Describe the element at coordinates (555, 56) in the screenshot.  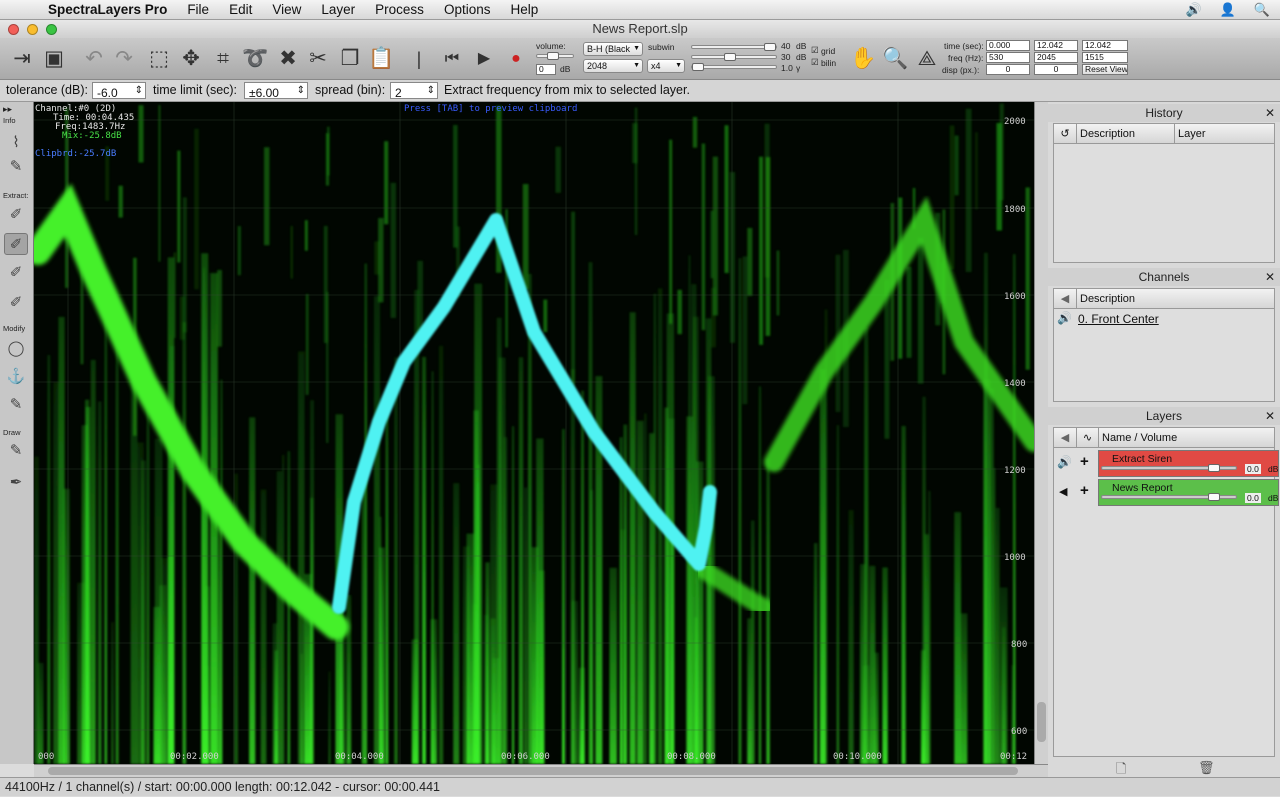
I see `volume-slider` at that location.